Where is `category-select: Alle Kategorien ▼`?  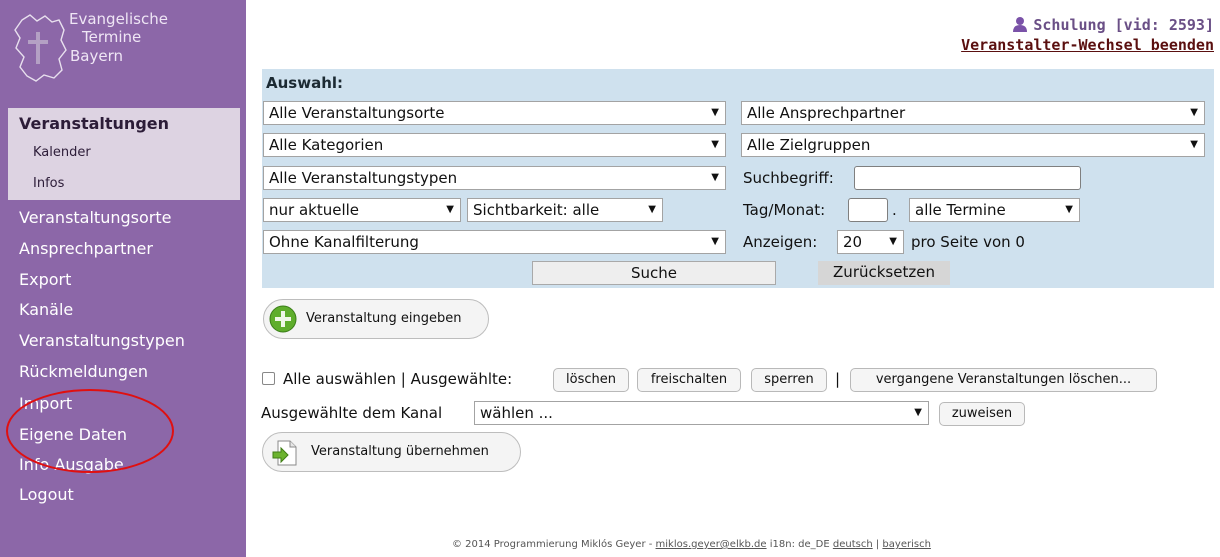 category-select: Alle Kategorien ▼ is located at coordinates (494, 145).